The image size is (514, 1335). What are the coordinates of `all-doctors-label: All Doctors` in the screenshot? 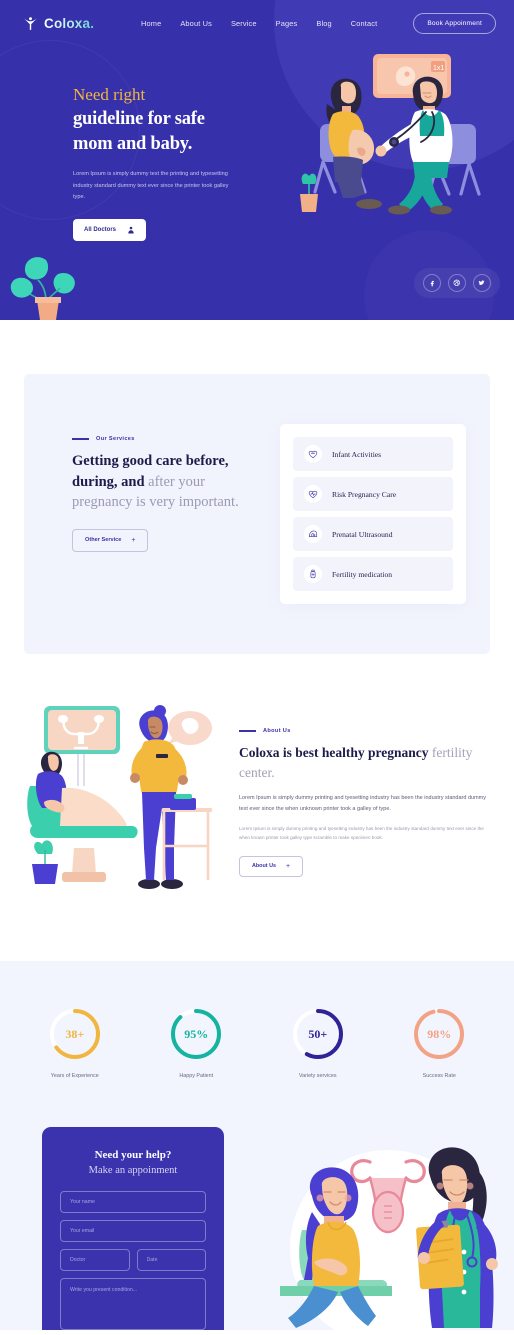 It's located at (100, 229).